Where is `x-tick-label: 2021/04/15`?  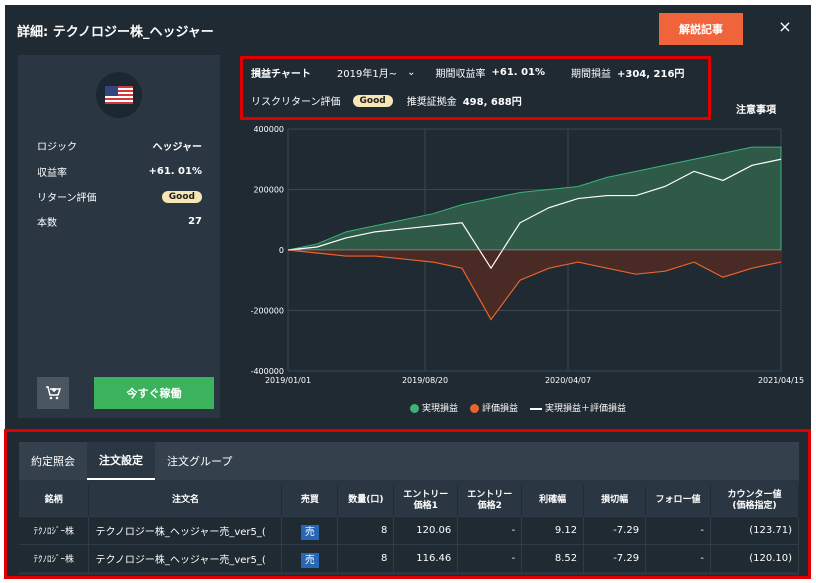
x-tick-label: 2021/04/15 is located at coordinates (781, 380).